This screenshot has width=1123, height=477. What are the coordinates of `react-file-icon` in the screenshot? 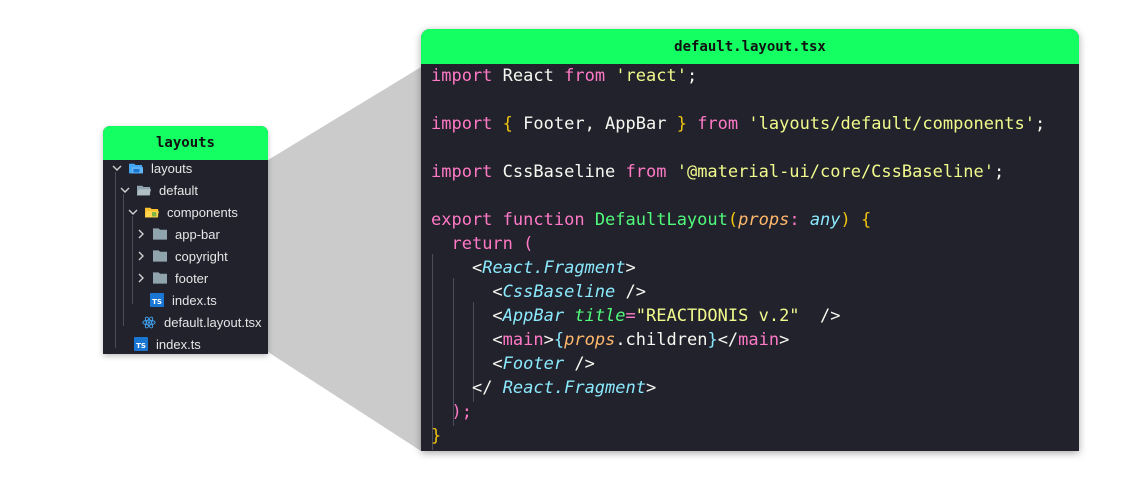 It's located at (149, 322).